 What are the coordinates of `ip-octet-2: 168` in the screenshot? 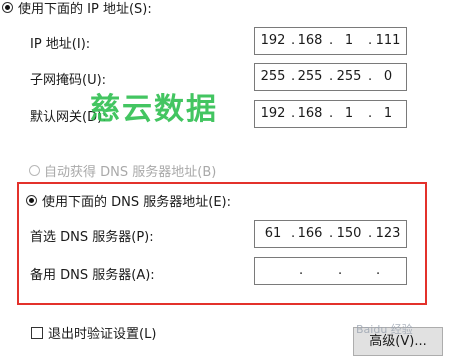 It's located at (310, 40).